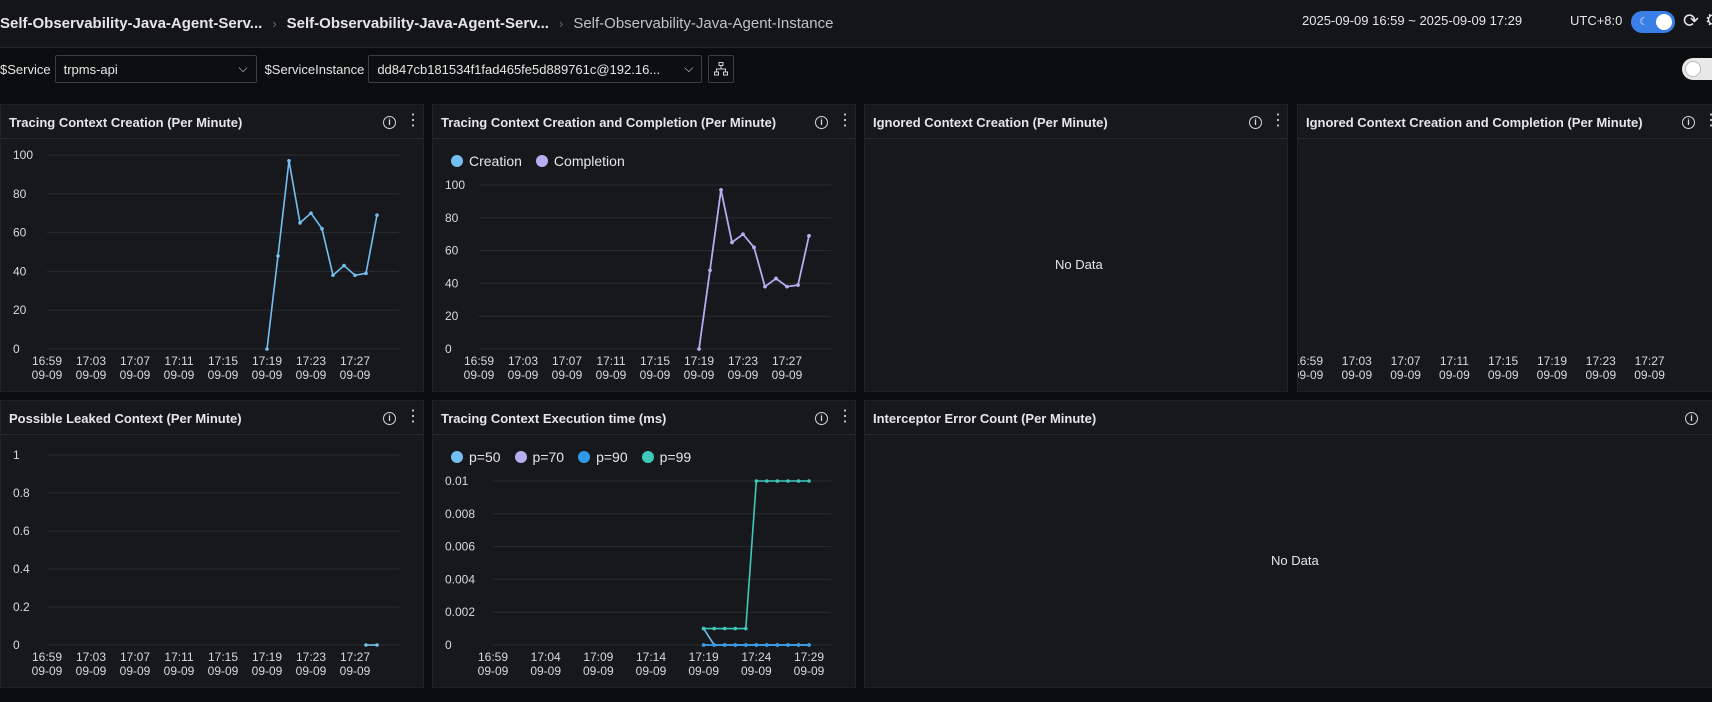 The width and height of the screenshot is (1712, 702). I want to click on panel-header: Interceptor Error Count (Per Minute) i, so click(1288, 418).